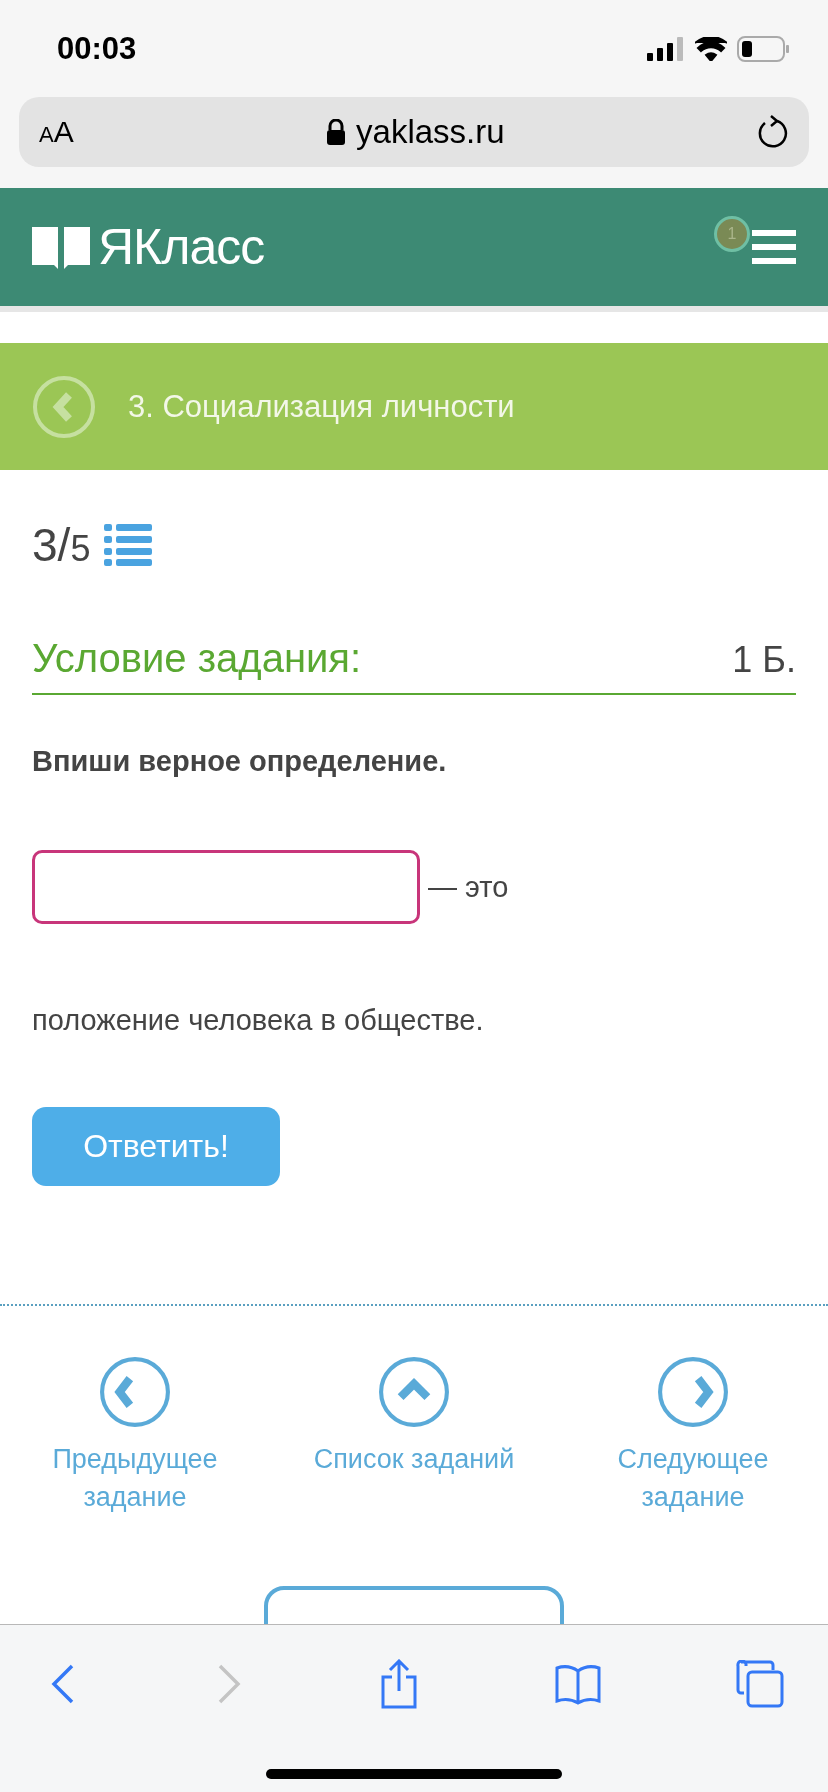 The height and width of the screenshot is (1792, 828). What do you see at coordinates (666, 48) in the screenshot?
I see `signal-icon` at bounding box center [666, 48].